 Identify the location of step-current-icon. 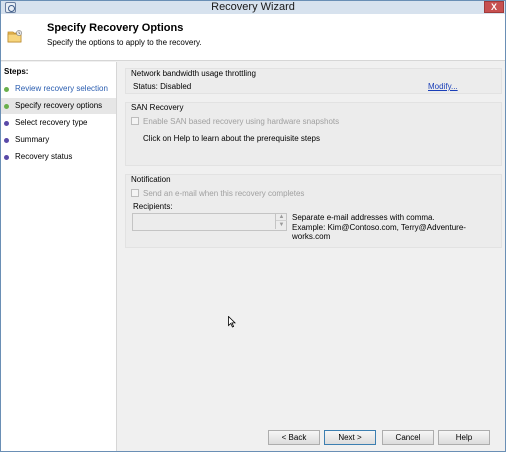
(6, 106).